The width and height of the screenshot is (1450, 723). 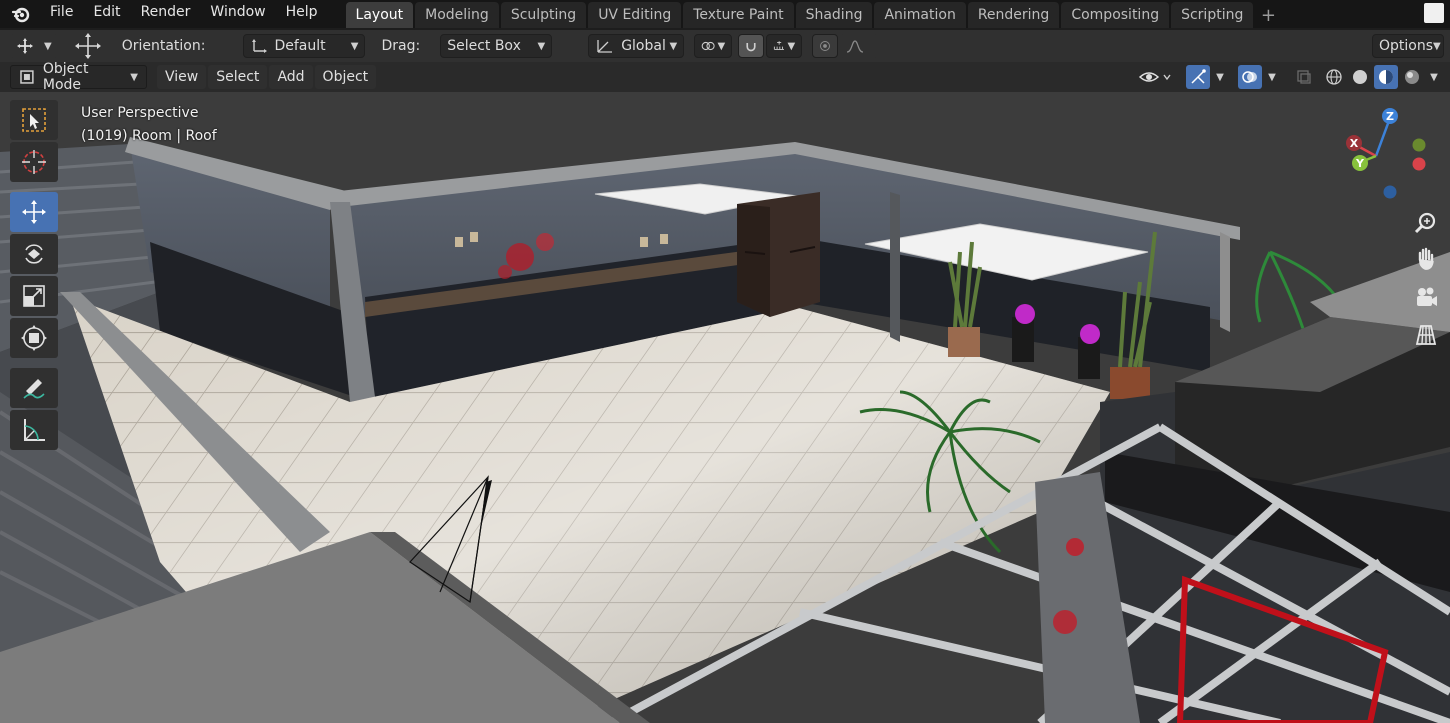 I want to click on tab-rendering: Rendering, so click(x=1013, y=15).